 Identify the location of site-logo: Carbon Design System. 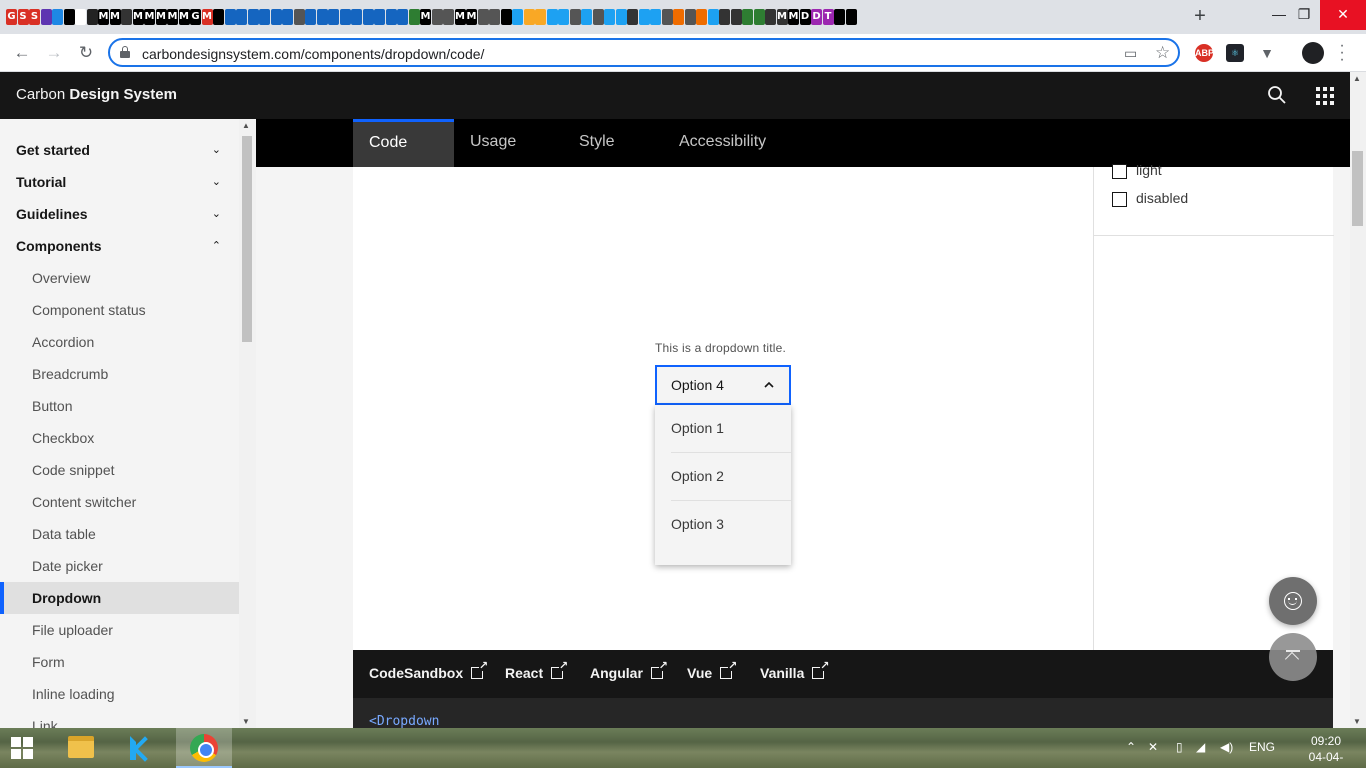
(96, 94).